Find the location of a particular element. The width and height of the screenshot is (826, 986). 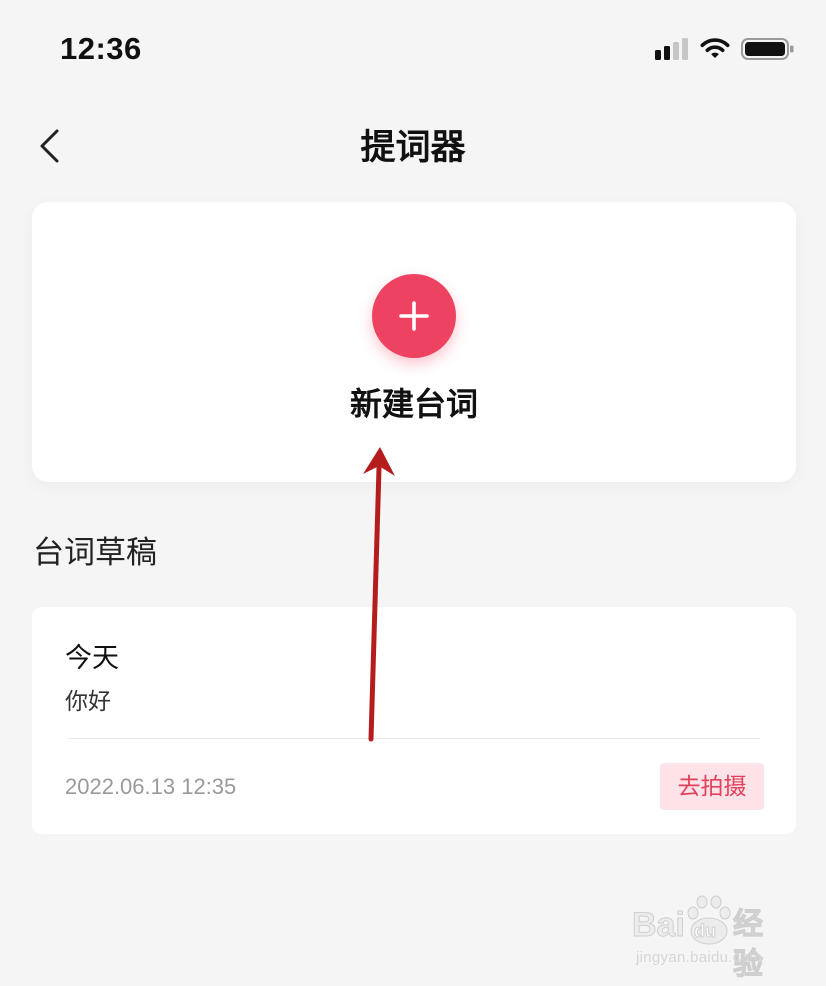

battery-icon is located at coordinates (767, 49).